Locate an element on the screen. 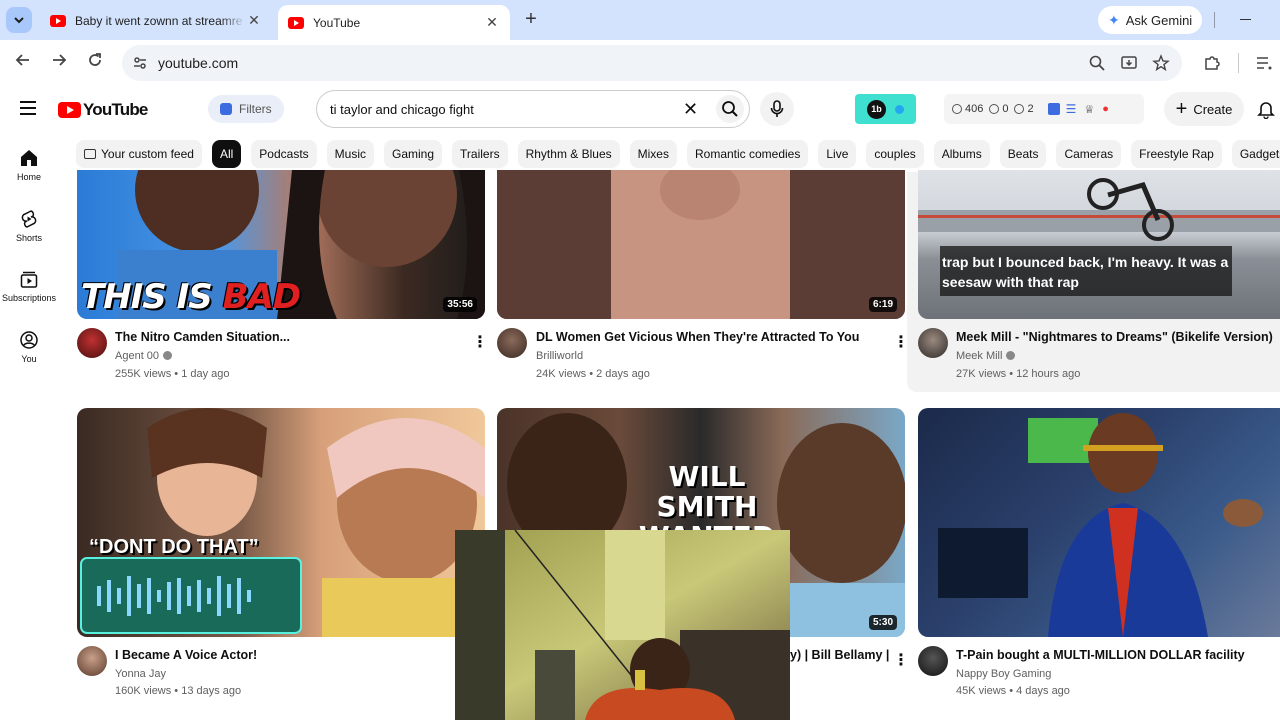 The image size is (1280, 720). zoom-icon is located at coordinates (1097, 63).